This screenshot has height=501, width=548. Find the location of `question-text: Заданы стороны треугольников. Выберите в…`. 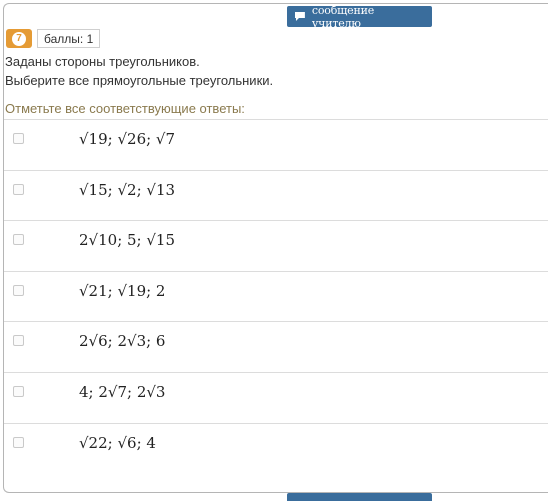

question-text: Заданы стороны треугольников. Выберите в… is located at coordinates (139, 71).